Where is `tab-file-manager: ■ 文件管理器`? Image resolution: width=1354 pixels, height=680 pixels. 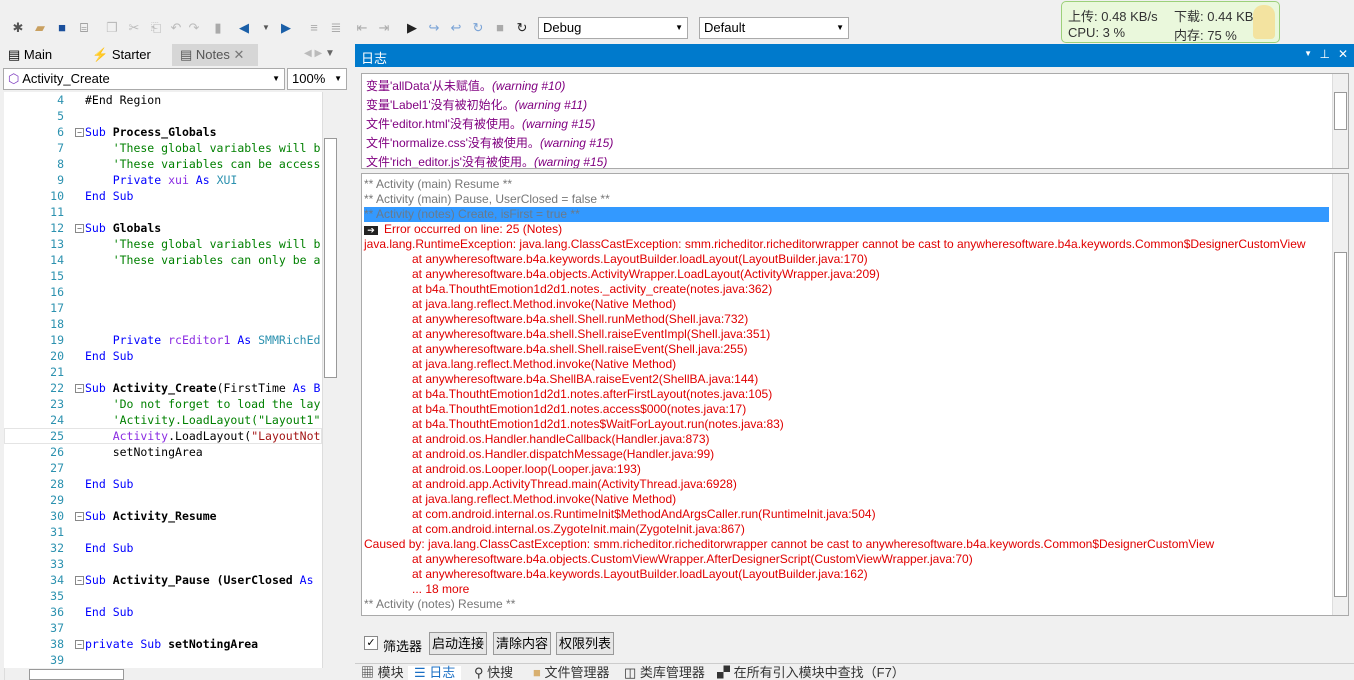
tab-file-manager: ■ 文件管理器 is located at coordinates (571, 673).